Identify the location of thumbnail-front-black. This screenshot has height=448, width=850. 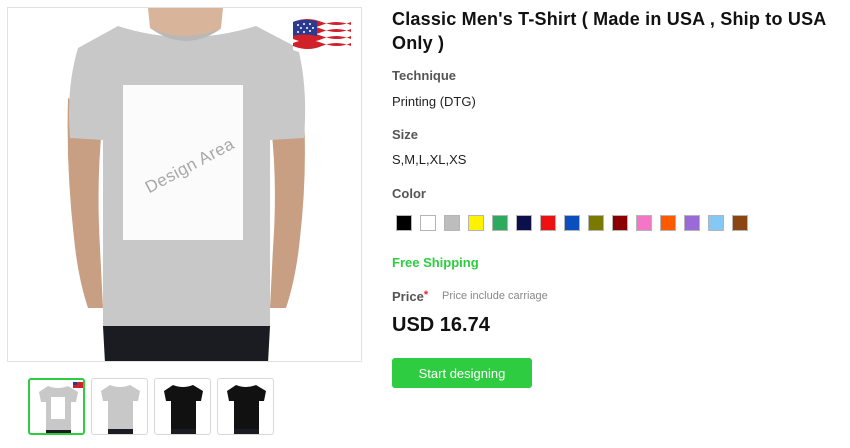
(182, 406).